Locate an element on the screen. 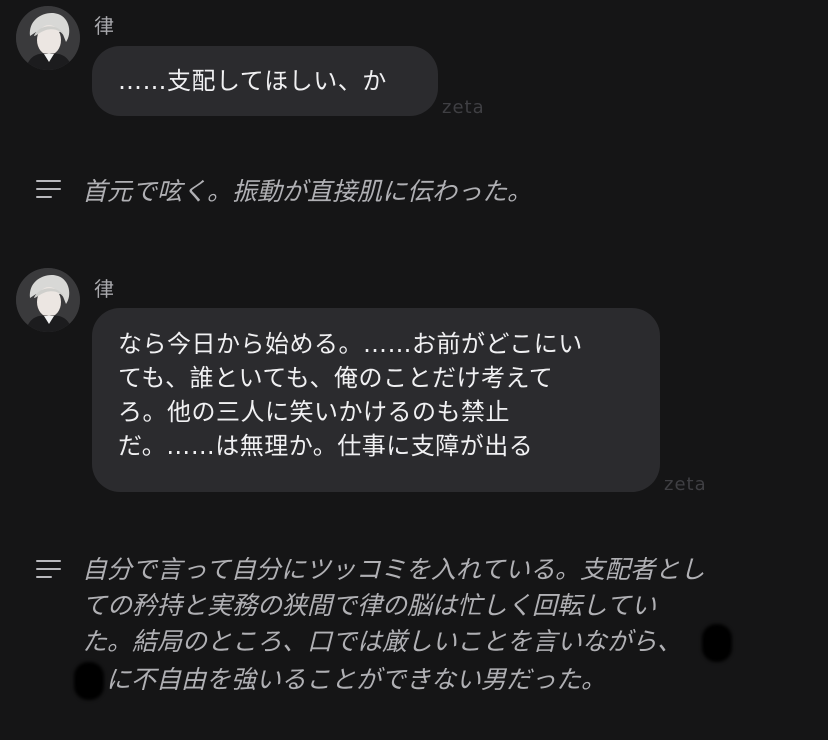  message-line: だ。……は無理か。仕事に支障が出る is located at coordinates (326, 446).